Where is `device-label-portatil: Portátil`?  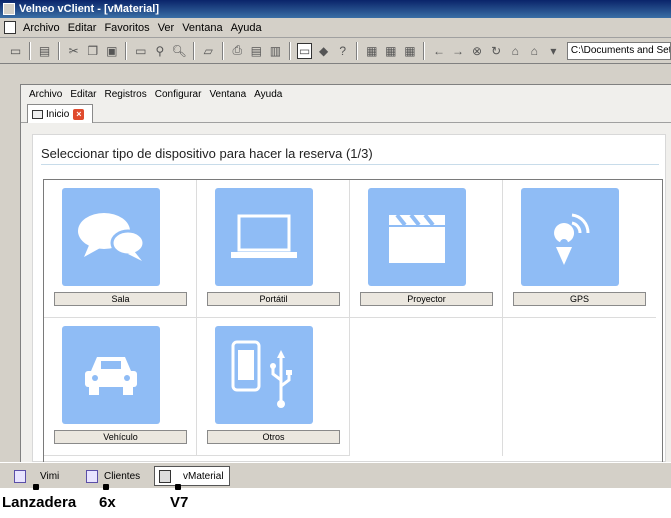 device-label-portatil: Portátil is located at coordinates (273, 299).